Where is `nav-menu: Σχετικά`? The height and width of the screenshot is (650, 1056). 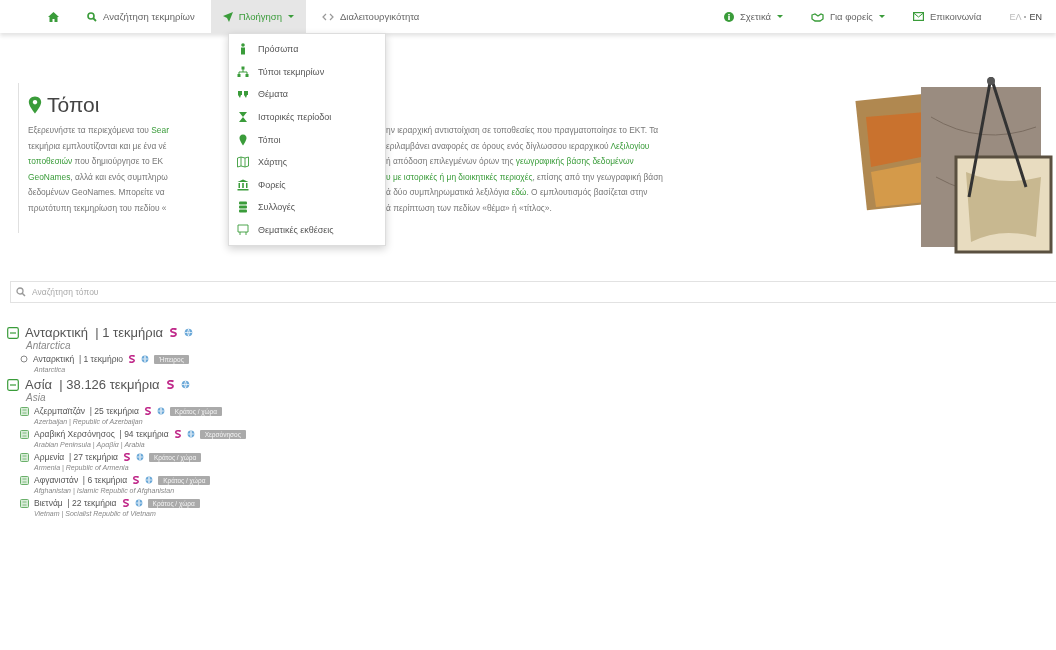 nav-menu: Σχετικά is located at coordinates (753, 16).